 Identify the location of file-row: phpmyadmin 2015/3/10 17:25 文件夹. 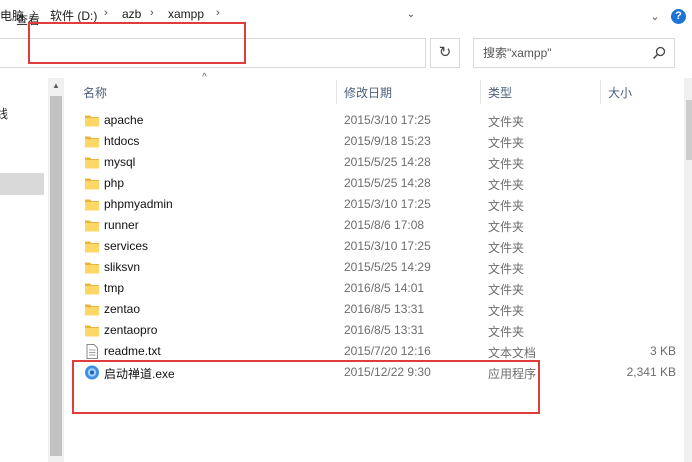
(377, 204).